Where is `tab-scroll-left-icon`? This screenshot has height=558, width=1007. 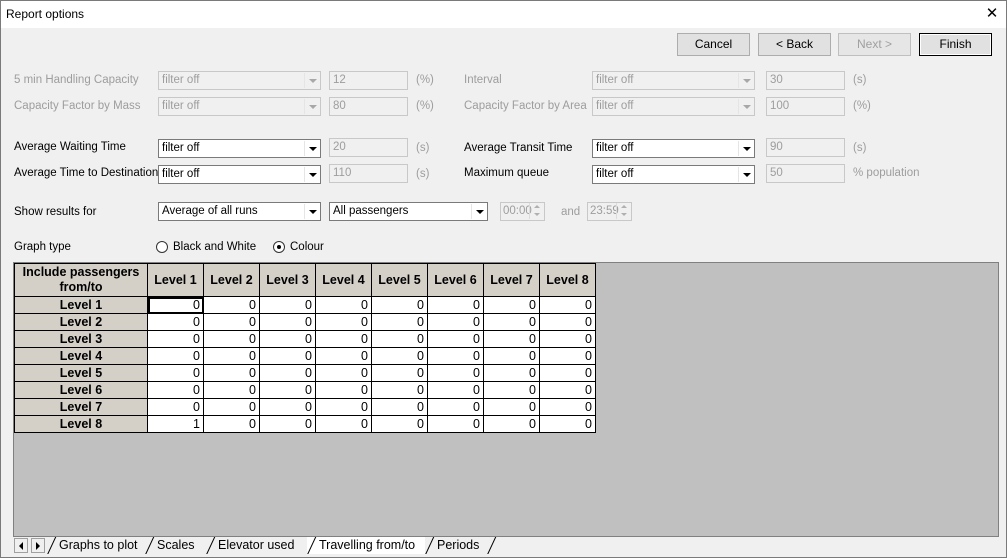 tab-scroll-left-icon is located at coordinates (21, 545).